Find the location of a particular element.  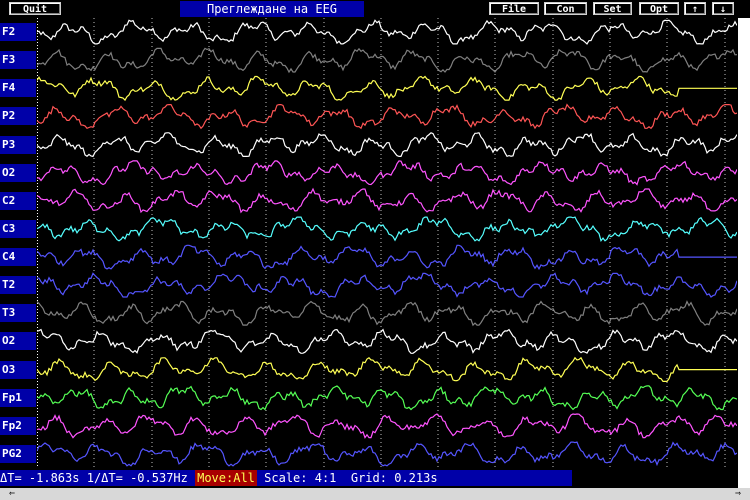

inverse-delta-t-readout: 1/ΔT= -0.537Hz is located at coordinates (137, 478).